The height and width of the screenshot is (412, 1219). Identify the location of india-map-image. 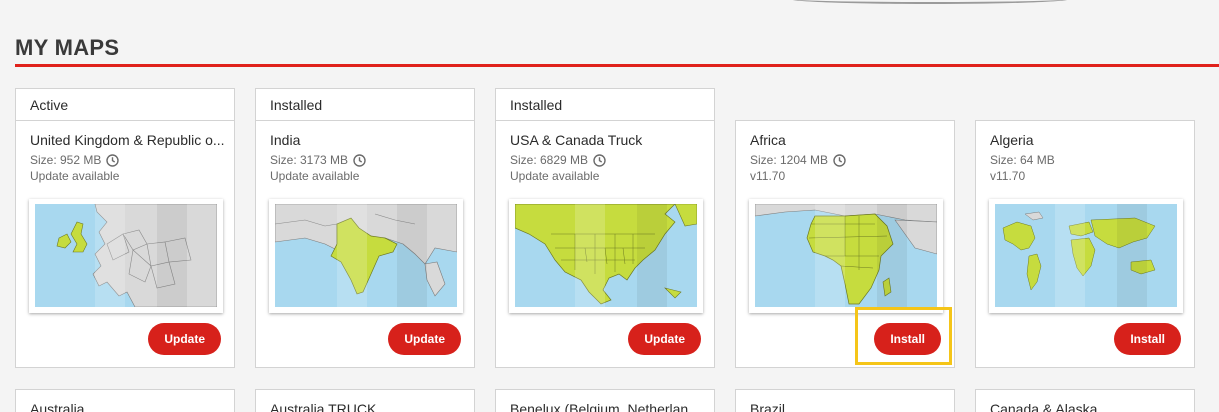
(366, 255).